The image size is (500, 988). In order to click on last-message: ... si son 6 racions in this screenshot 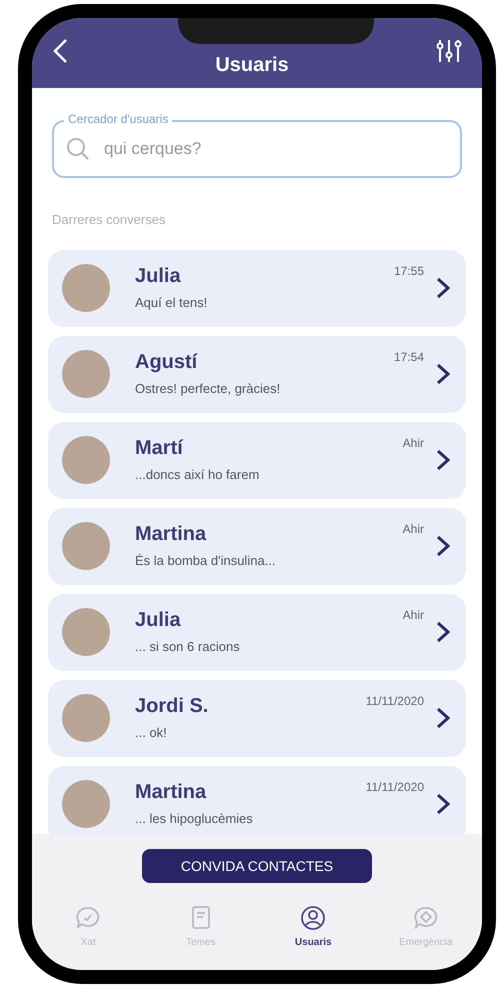, I will do `click(188, 647)`.